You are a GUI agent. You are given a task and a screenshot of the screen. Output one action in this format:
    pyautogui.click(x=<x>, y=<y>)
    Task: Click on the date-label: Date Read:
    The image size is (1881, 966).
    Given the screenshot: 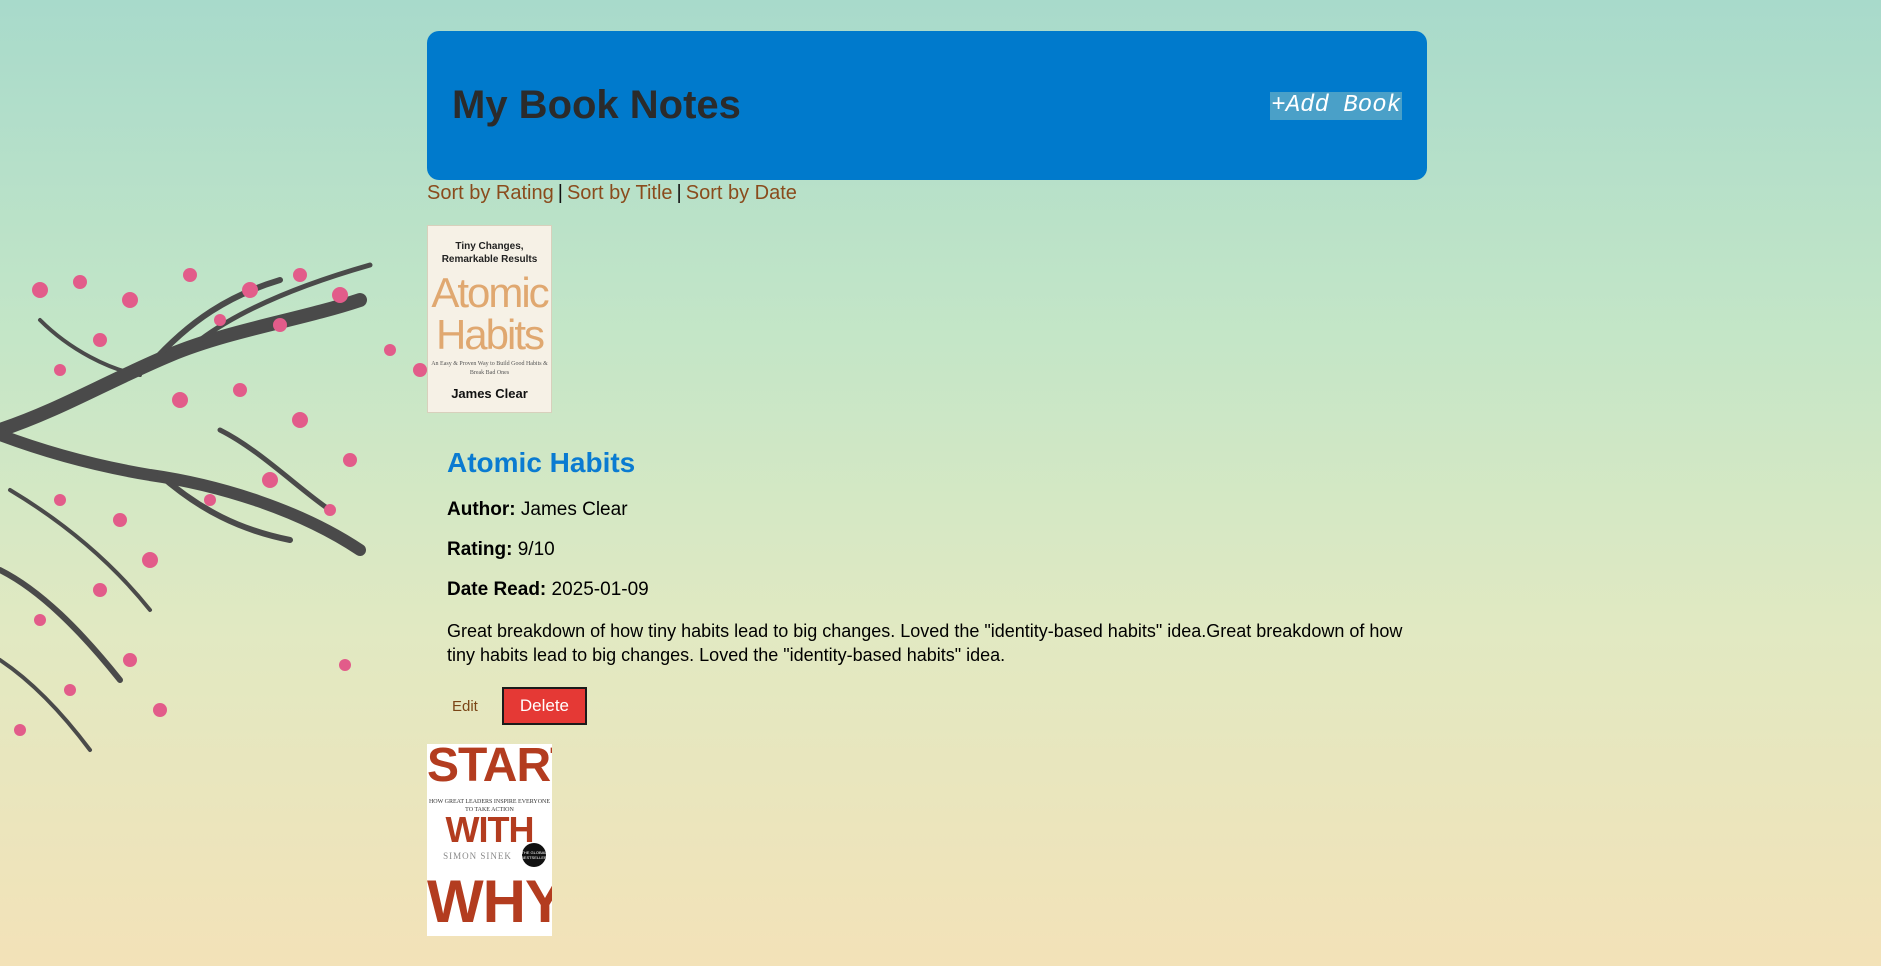 What is the action you would take?
    pyautogui.click(x=497, y=589)
    